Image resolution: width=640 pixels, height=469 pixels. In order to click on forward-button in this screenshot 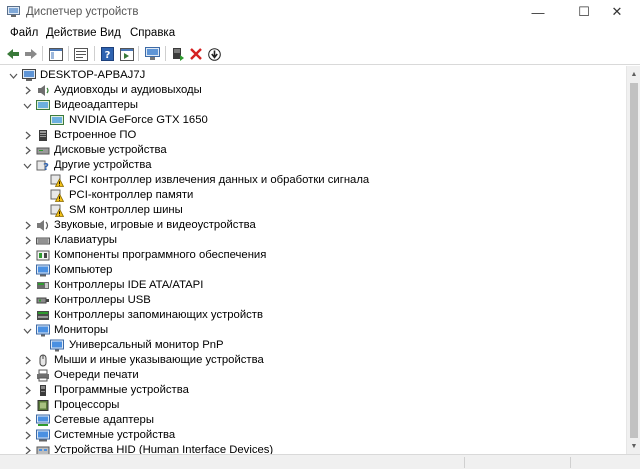, I will do `click(31, 54)`.